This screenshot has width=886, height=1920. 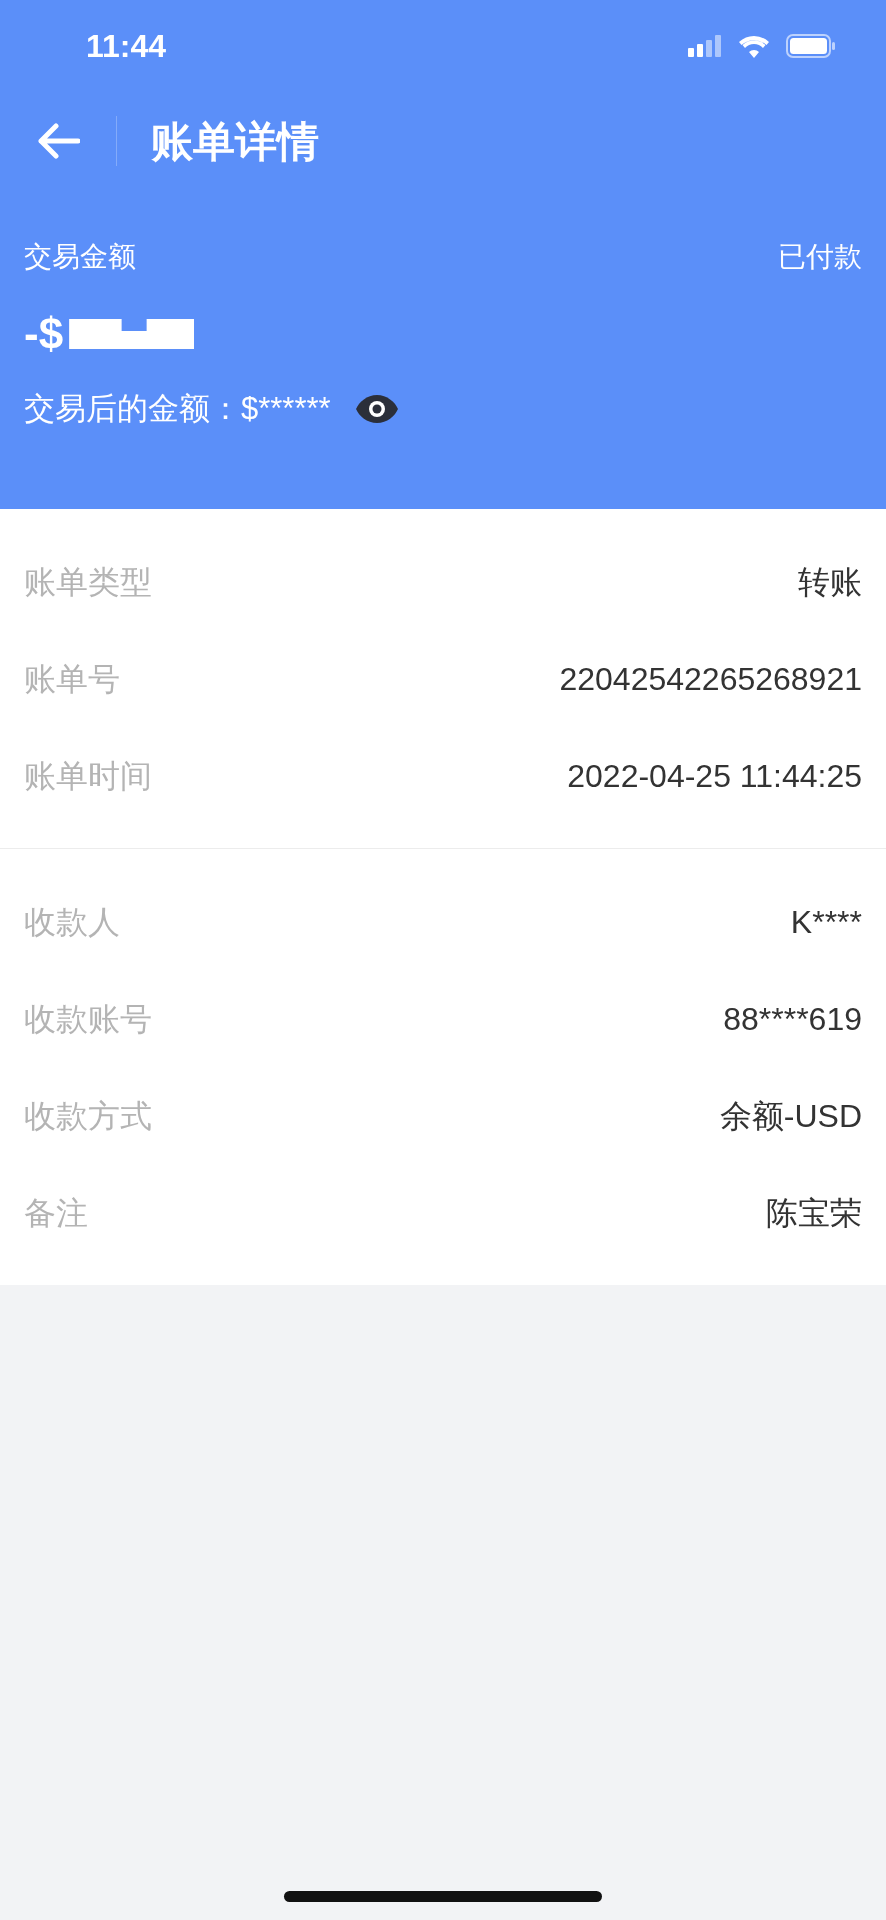 What do you see at coordinates (714, 776) in the screenshot?
I see `detail-value: 2022-04-25 11:44:25` at bounding box center [714, 776].